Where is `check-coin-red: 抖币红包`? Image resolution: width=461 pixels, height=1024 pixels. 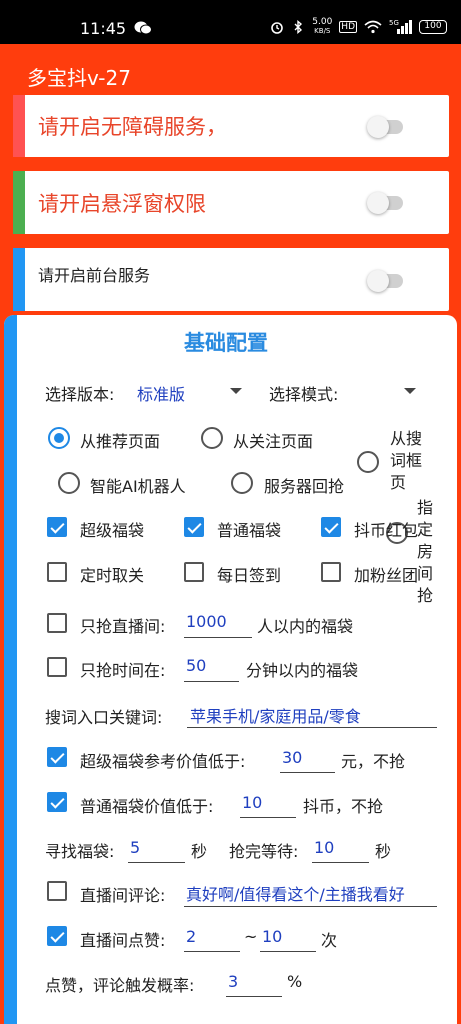
check-coin-red: 抖币红包 is located at coordinates (376, 528).